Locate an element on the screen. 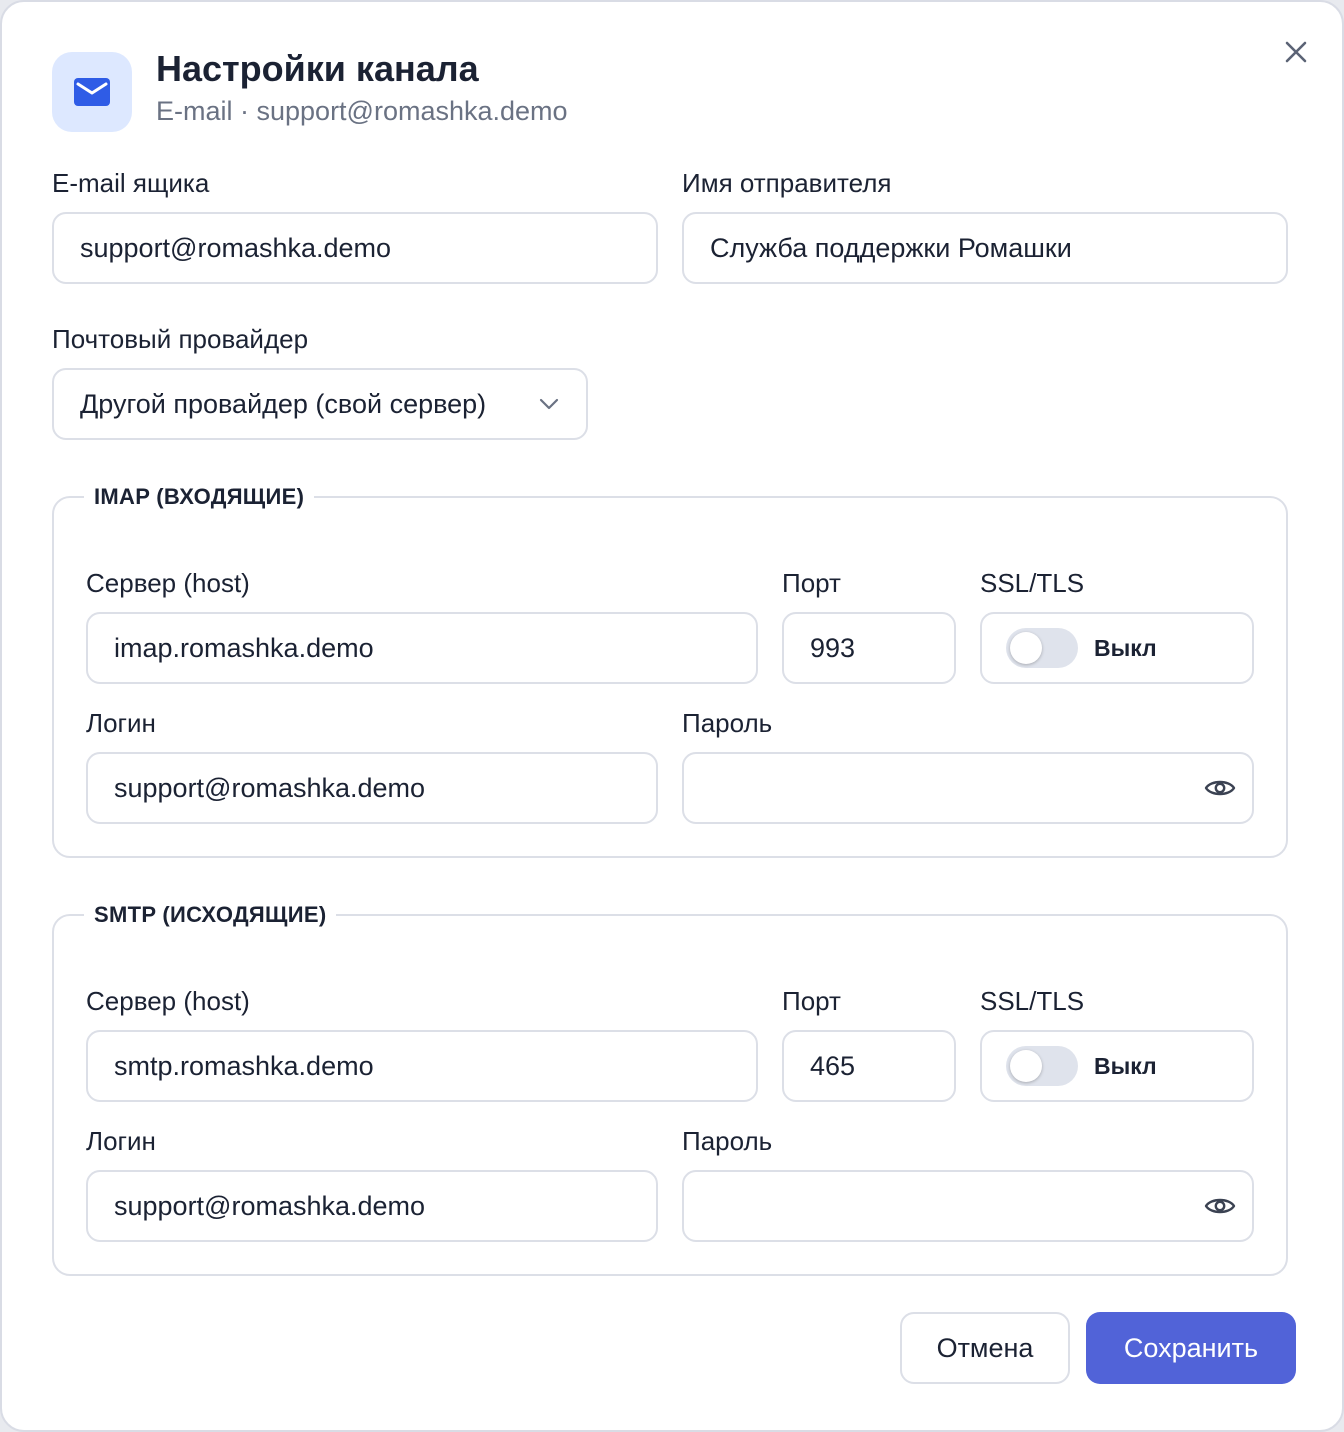 The height and width of the screenshot is (1432, 1344). smtp-password-label: Пароль is located at coordinates (727, 1141).